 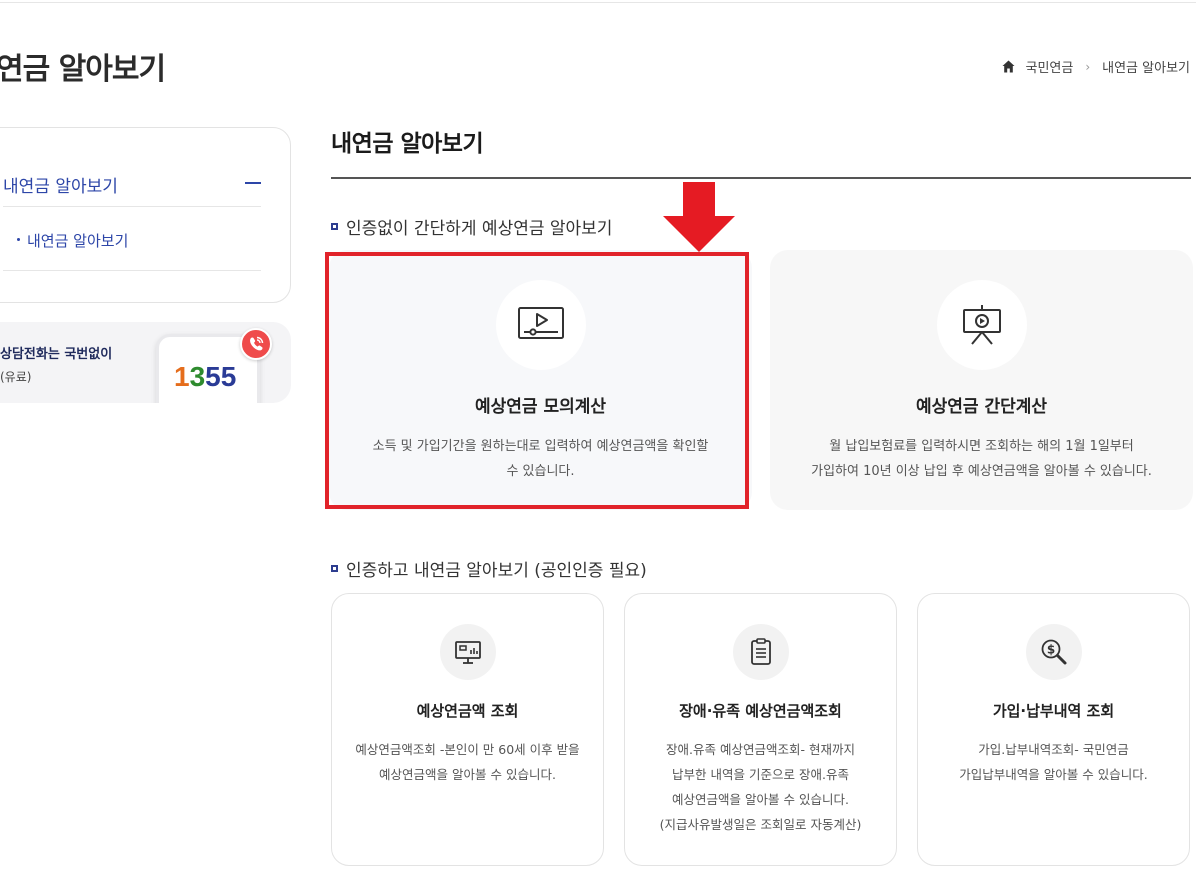 I want to click on call-center-title: 상담전화는 국번없이, so click(x=56, y=354).